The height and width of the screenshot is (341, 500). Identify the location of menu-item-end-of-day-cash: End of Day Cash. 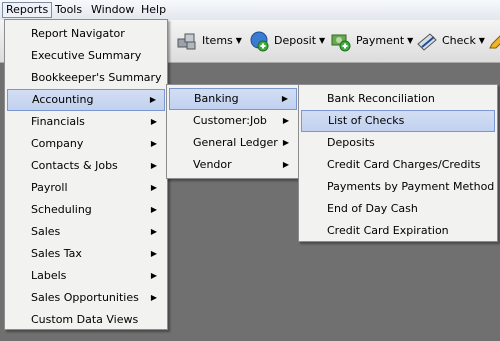
(398, 209).